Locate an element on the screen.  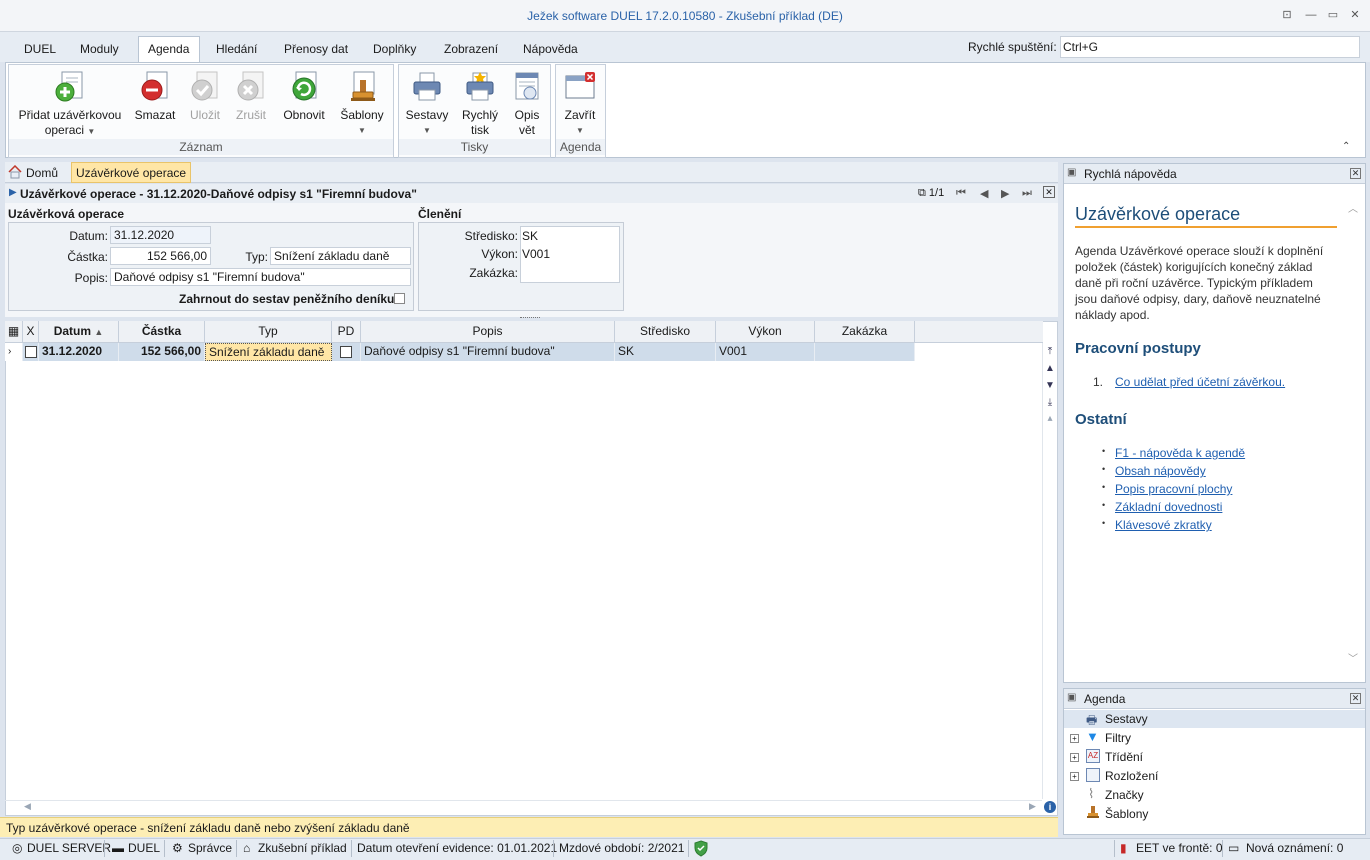
help-link-contents: Obsah nápovědy is located at coordinates (1160, 471).